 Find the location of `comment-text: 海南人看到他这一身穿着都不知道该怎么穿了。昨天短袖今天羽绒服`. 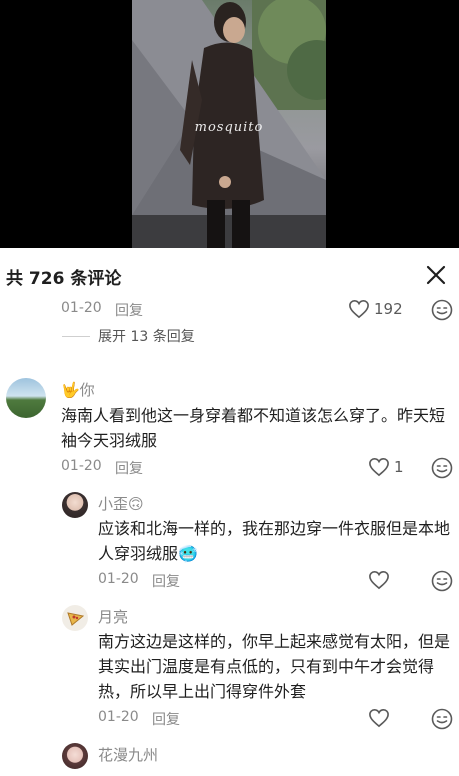

comment-text: 海南人看到他这一身穿着都不知道该怎么穿了。昨天短袖今天羽绒服 is located at coordinates (253, 428).